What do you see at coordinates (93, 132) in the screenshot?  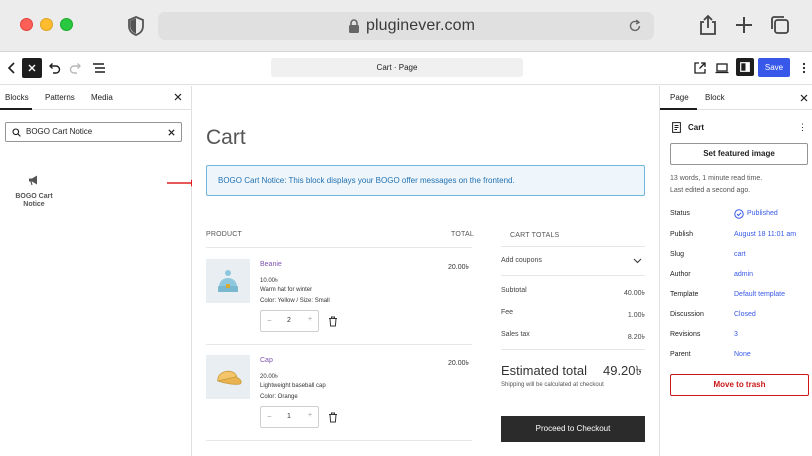 I see `block-search-input: BOGO Cart Notice` at bounding box center [93, 132].